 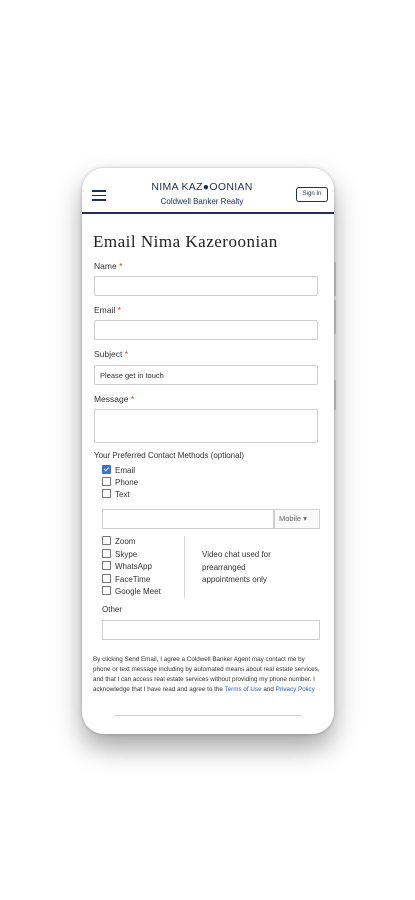 What do you see at coordinates (243, 689) in the screenshot?
I see `terms-of-use-link: Terms of Use` at bounding box center [243, 689].